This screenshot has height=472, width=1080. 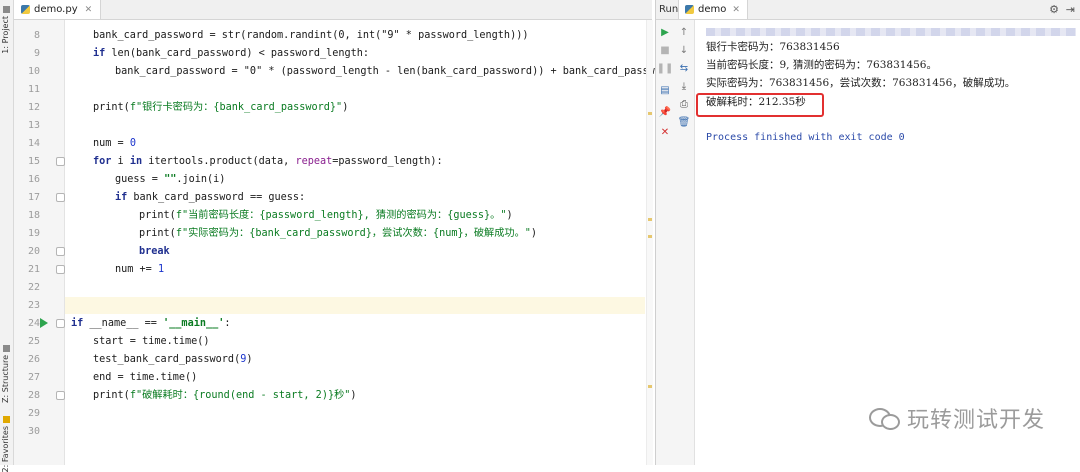 What do you see at coordinates (33, 377) in the screenshot?
I see `line-number: 27` at bounding box center [33, 377].